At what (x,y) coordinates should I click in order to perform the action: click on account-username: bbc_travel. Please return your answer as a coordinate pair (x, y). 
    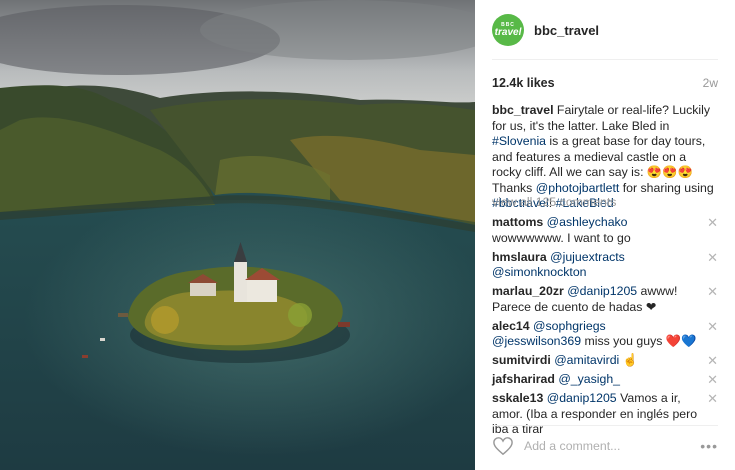
    Looking at the image, I should click on (566, 30).